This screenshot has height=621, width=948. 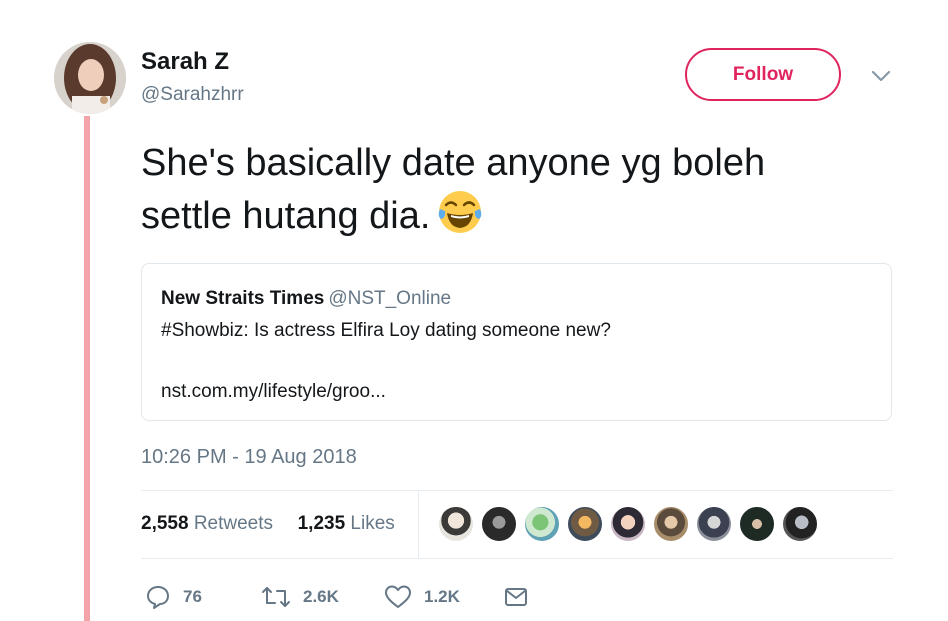 I want to click on follow-button: Follow, so click(x=763, y=74).